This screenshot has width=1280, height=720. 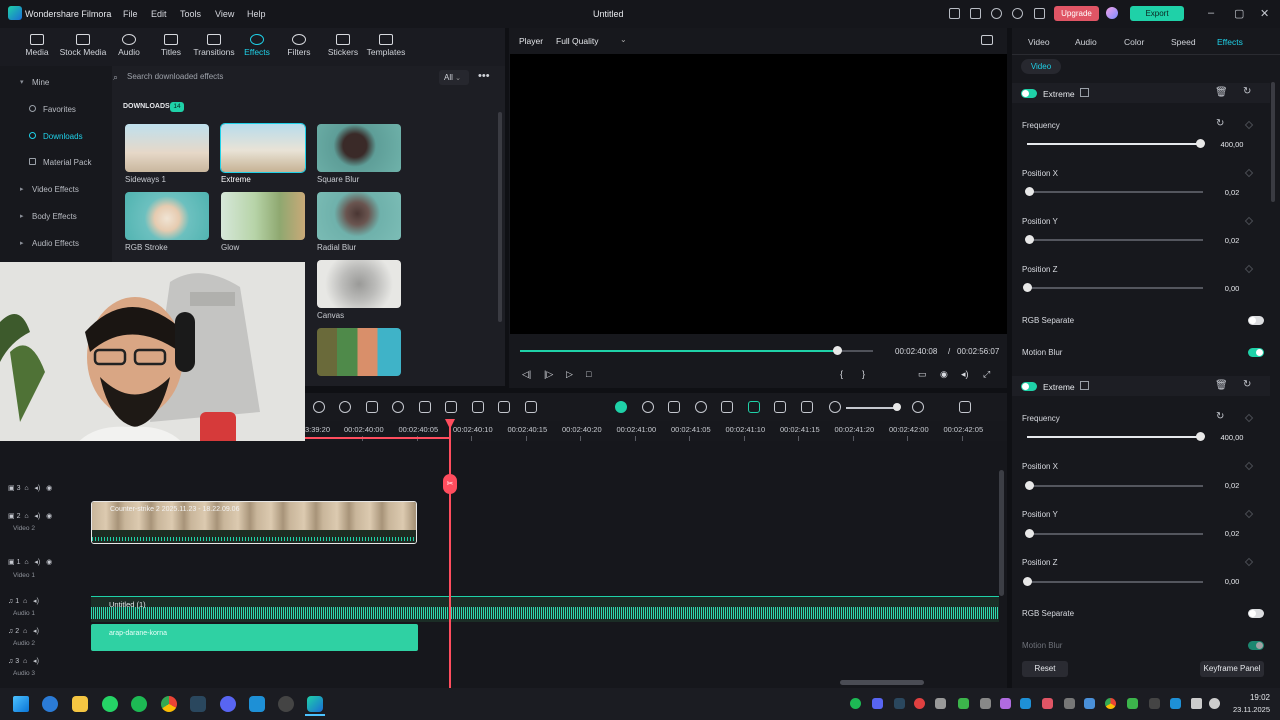 I want to click on sidebar-item-material-pack: Material Pack, so click(x=56, y=163).